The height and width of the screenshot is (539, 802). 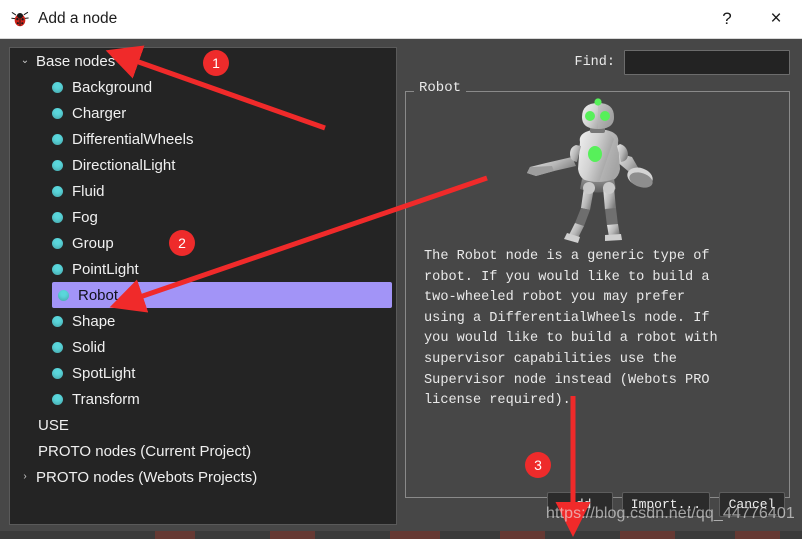 I want to click on cancel-button: Cancel, so click(x=752, y=504).